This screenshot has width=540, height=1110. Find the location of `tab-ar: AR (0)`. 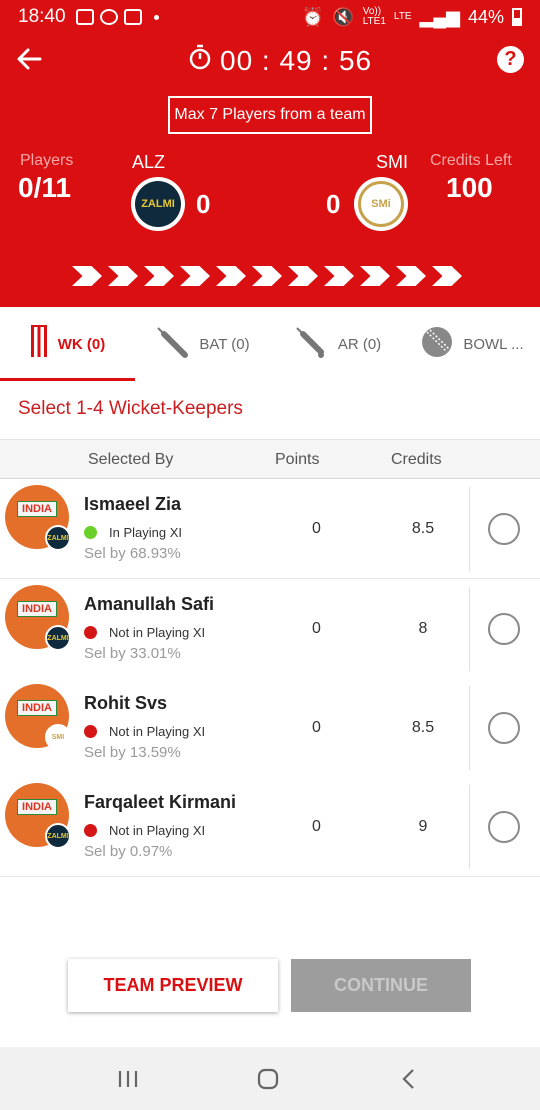

tab-ar: AR (0) is located at coordinates (337, 344).